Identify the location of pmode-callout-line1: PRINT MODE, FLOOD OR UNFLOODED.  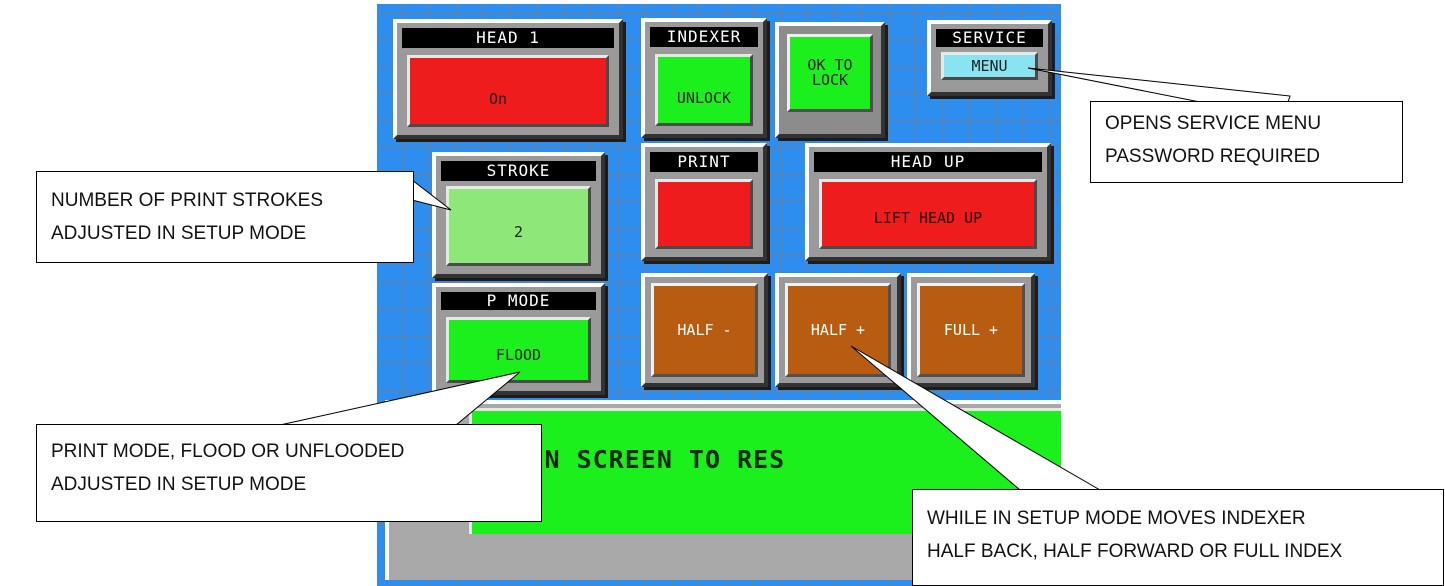
(228, 451).